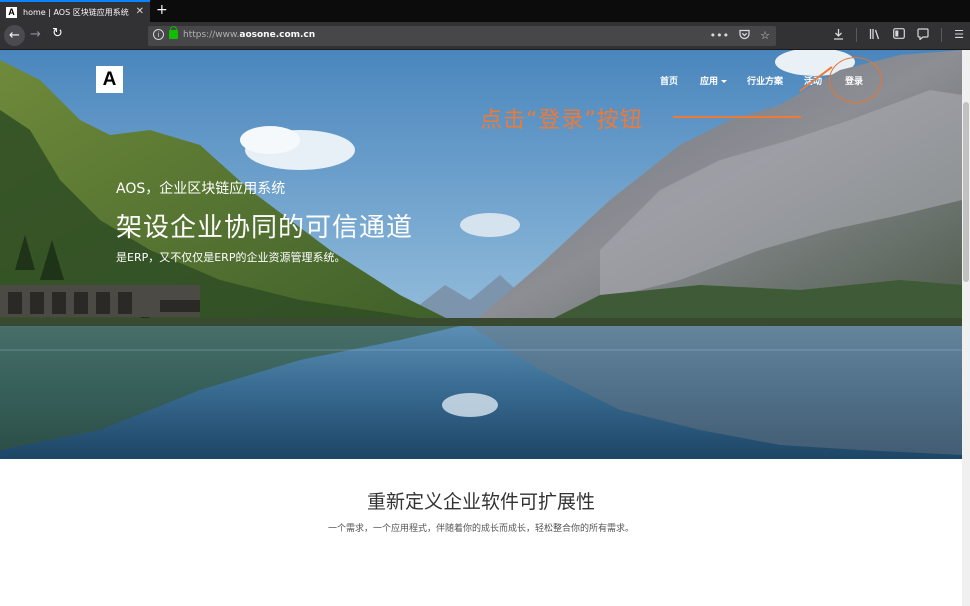 This screenshot has width=970, height=606. Describe the element at coordinates (855, 80) in the screenshot. I see `annotation-circle` at that location.